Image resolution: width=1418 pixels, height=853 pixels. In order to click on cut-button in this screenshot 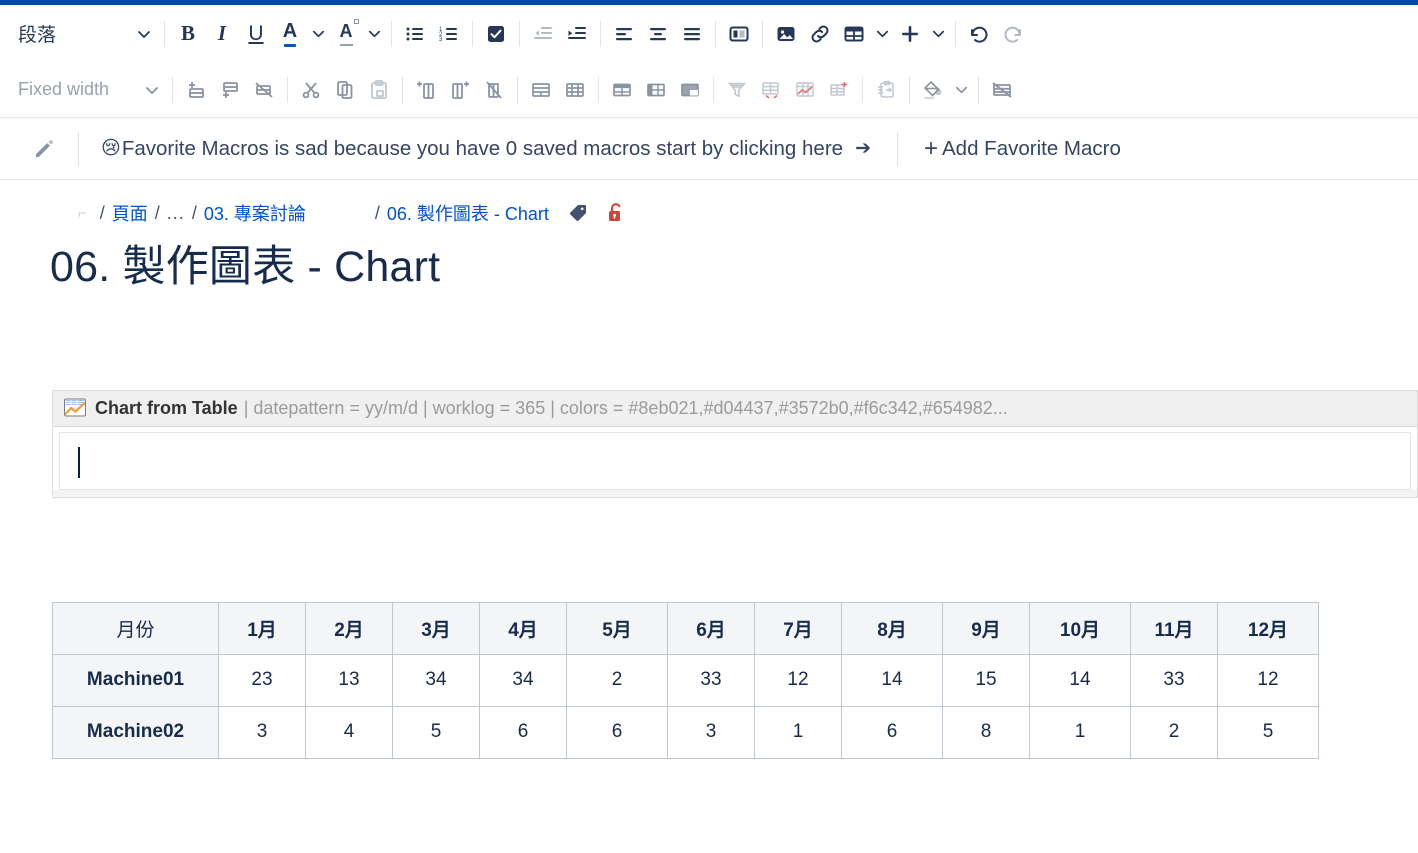, I will do `click(311, 90)`.